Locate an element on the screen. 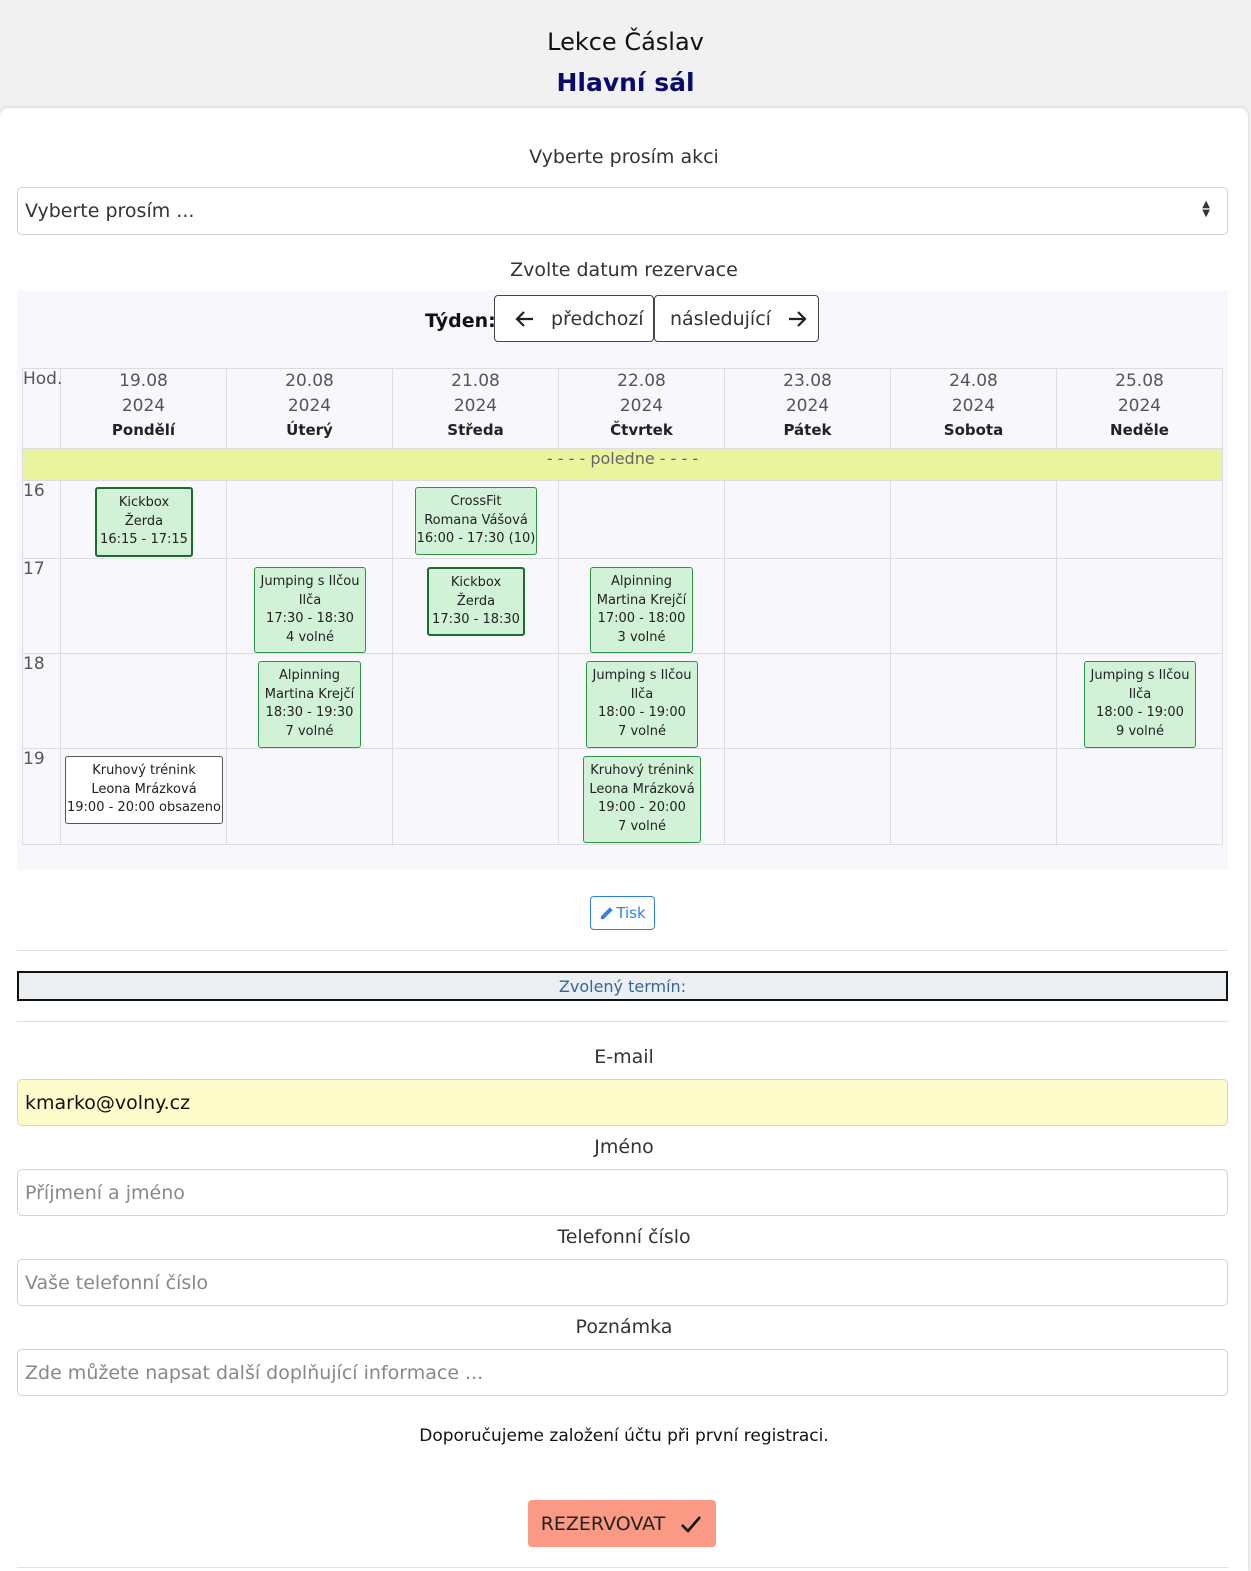 Image resolution: width=1251 pixels, height=1571 pixels. reserve-button: REZERVOVAT is located at coordinates (622, 1523).